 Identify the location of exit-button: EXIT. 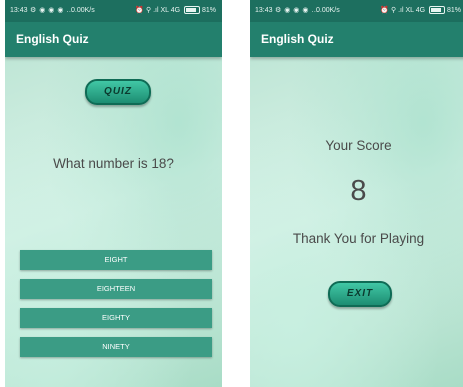
(360, 294).